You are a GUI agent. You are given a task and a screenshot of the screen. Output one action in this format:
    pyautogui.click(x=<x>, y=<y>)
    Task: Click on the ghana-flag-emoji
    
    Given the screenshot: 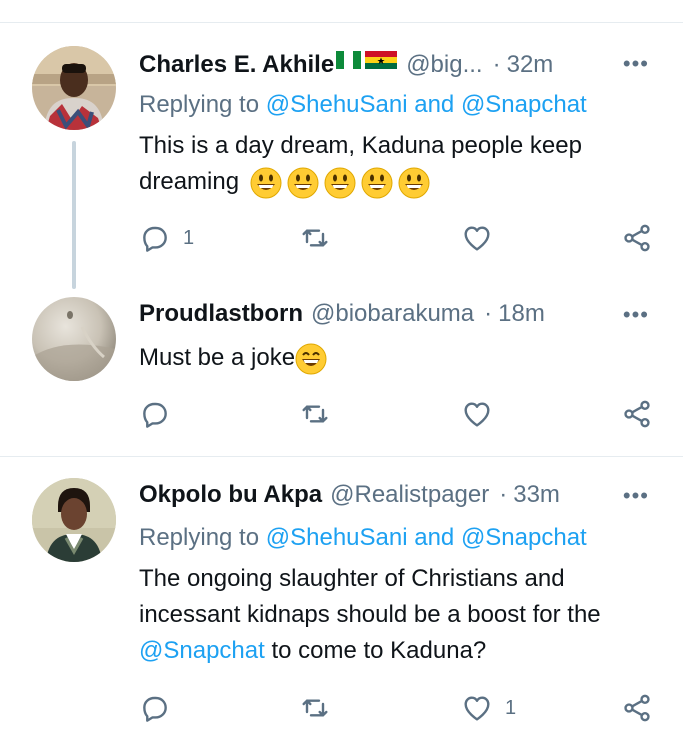 What is the action you would take?
    pyautogui.click(x=381, y=60)
    